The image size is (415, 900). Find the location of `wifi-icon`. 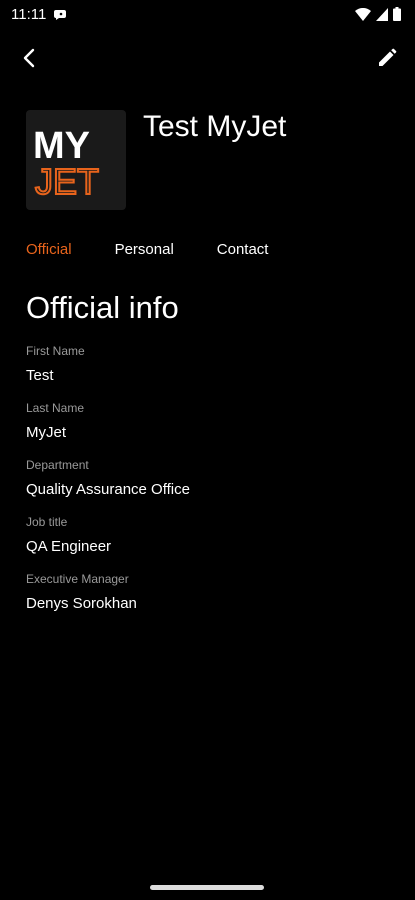

wifi-icon is located at coordinates (363, 14).